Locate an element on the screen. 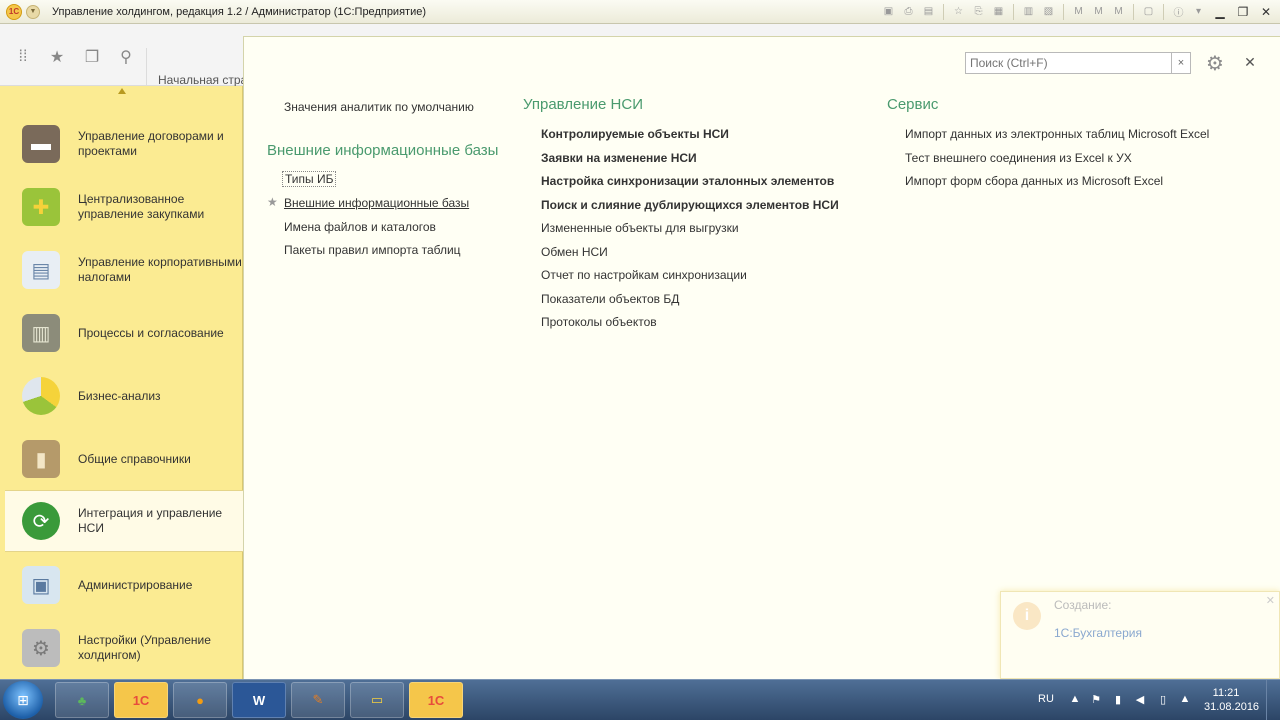 Image resolution: width=1280 pixels, height=720 pixels. link-db-indicators: Показатели объектов БД is located at coordinates (610, 299).